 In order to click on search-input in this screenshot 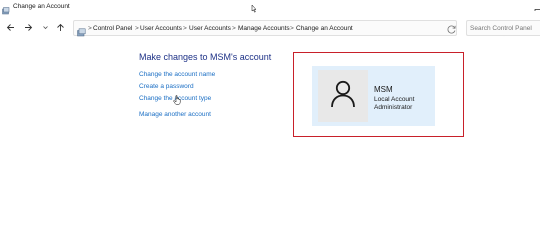, I will do `click(505, 28)`.